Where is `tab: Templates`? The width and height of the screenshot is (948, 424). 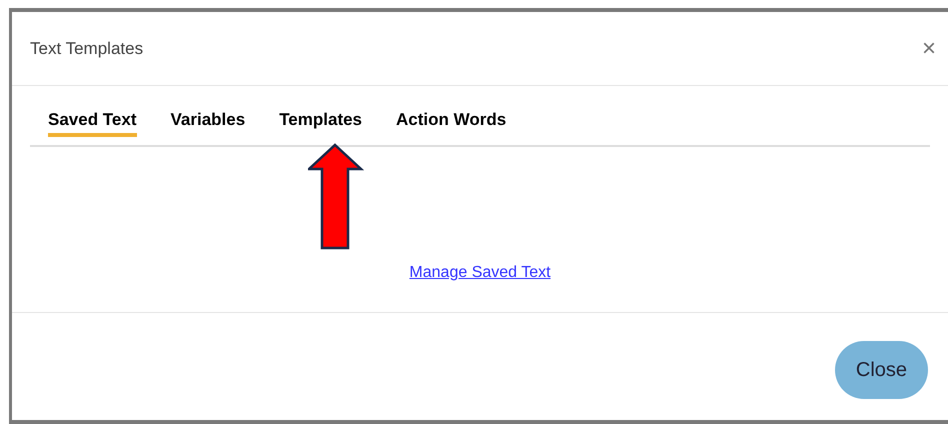
tab: Templates is located at coordinates (320, 122).